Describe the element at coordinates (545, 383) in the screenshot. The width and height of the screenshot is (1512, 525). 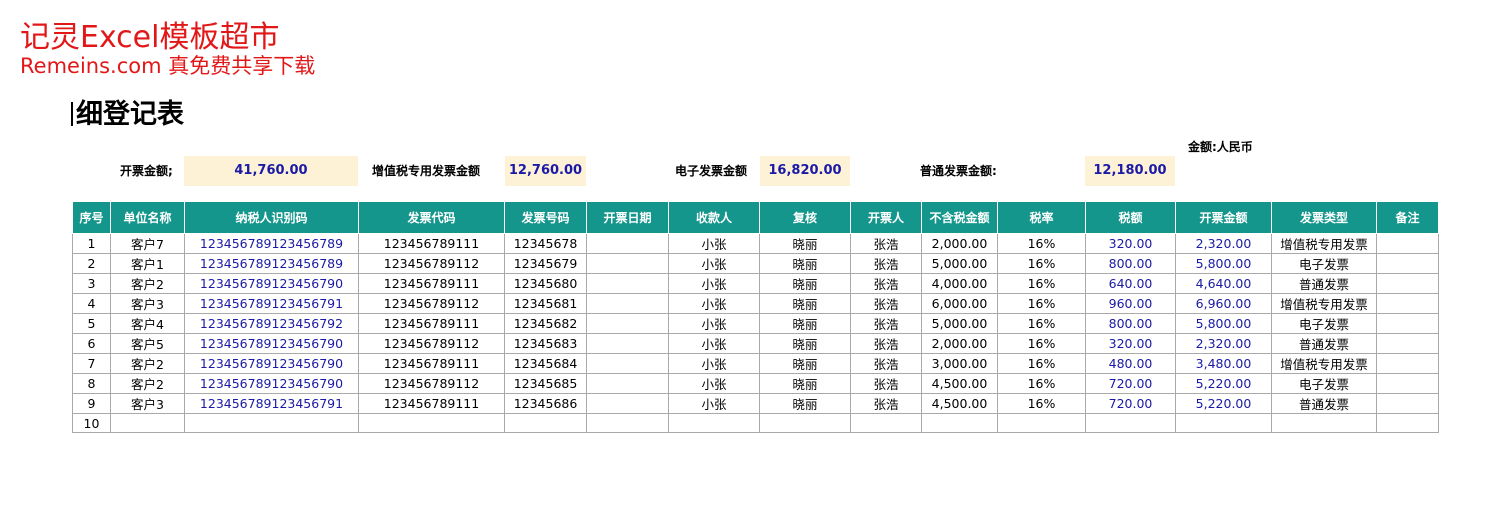
I see `cell-invoice-number: 12345685` at that location.